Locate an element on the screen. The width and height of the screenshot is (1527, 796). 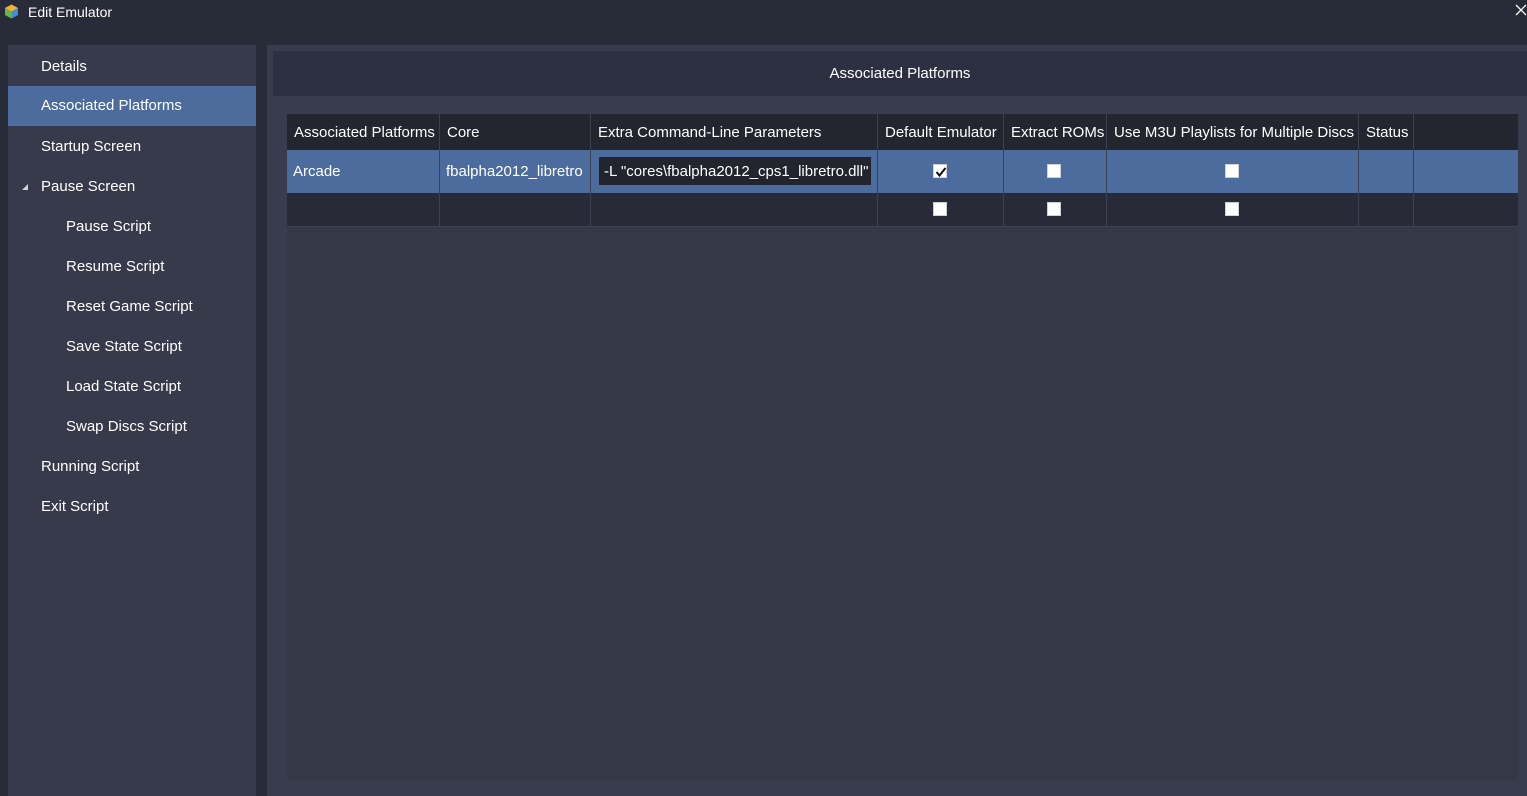
cell-platform: Arcade is located at coordinates (363, 171).